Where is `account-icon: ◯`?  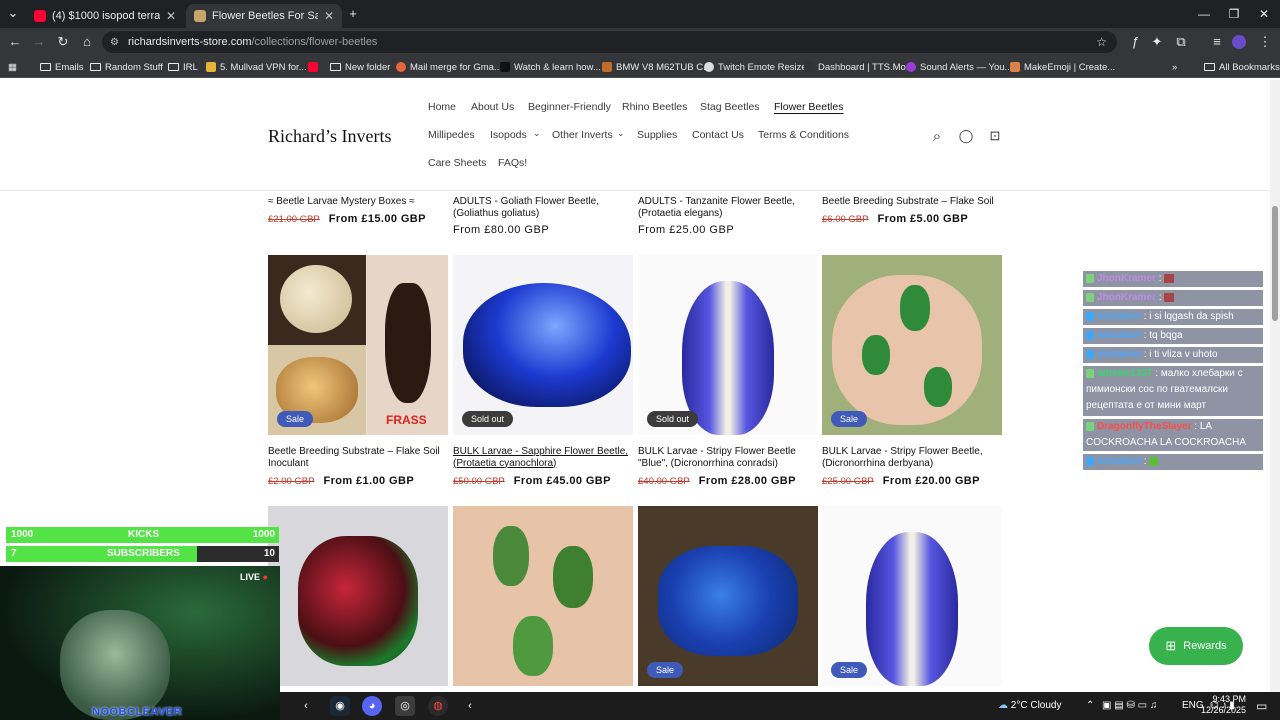 account-icon: ◯ is located at coordinates (966, 137).